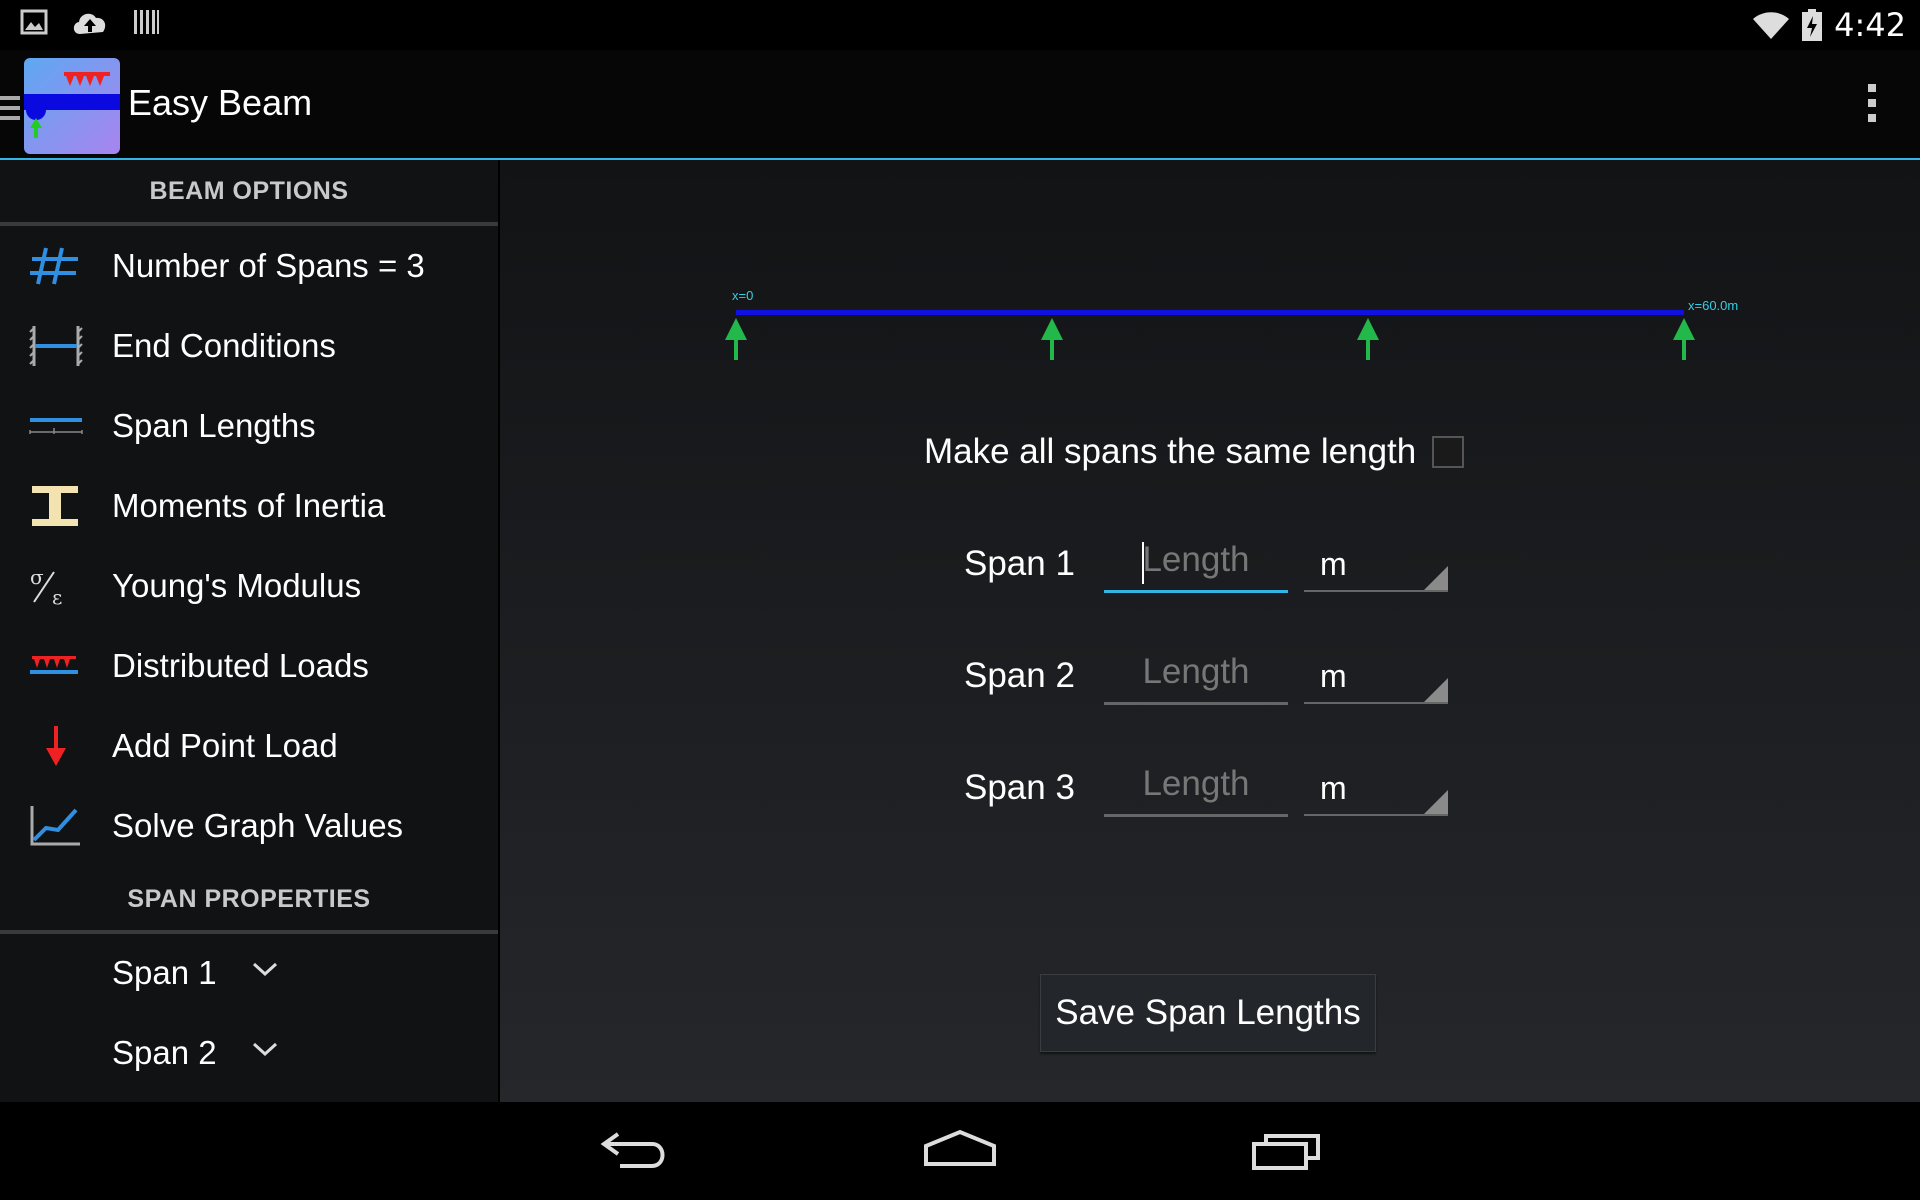  I want to click on beam-options-heading: BEAM OPTIONS, so click(249, 193).